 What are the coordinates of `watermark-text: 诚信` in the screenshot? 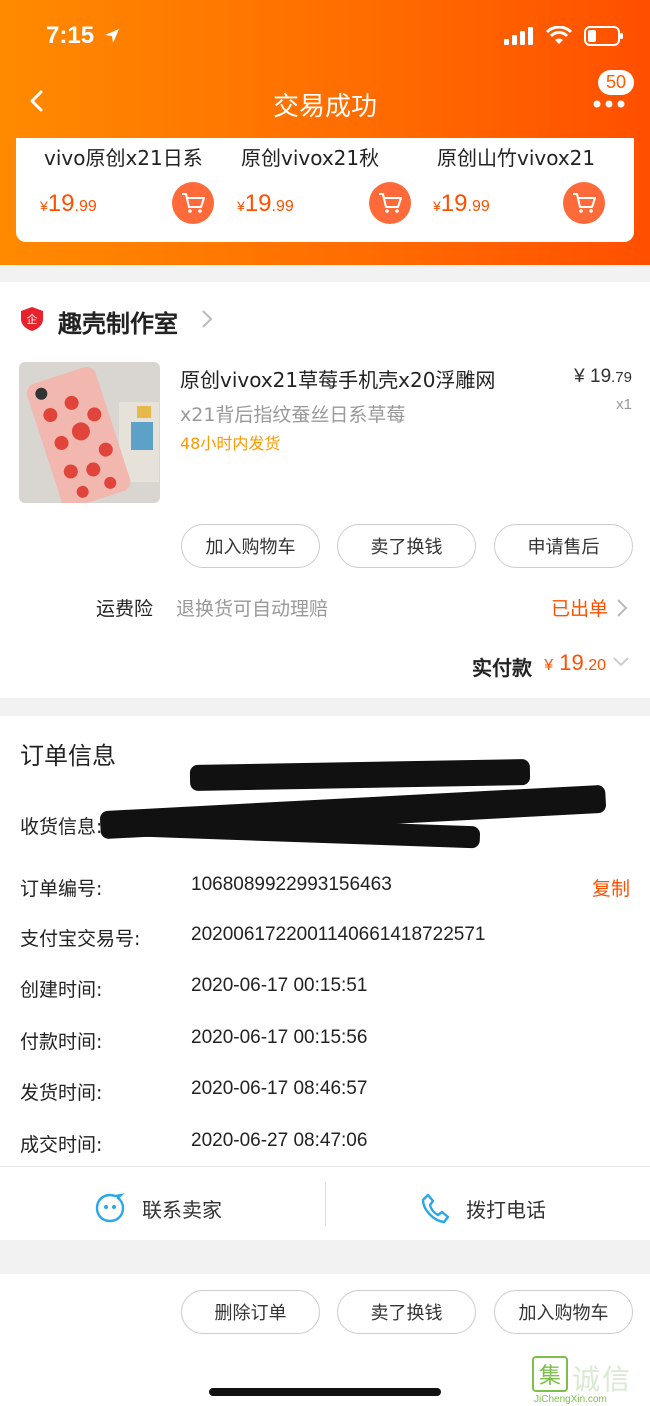 It's located at (602, 1379).